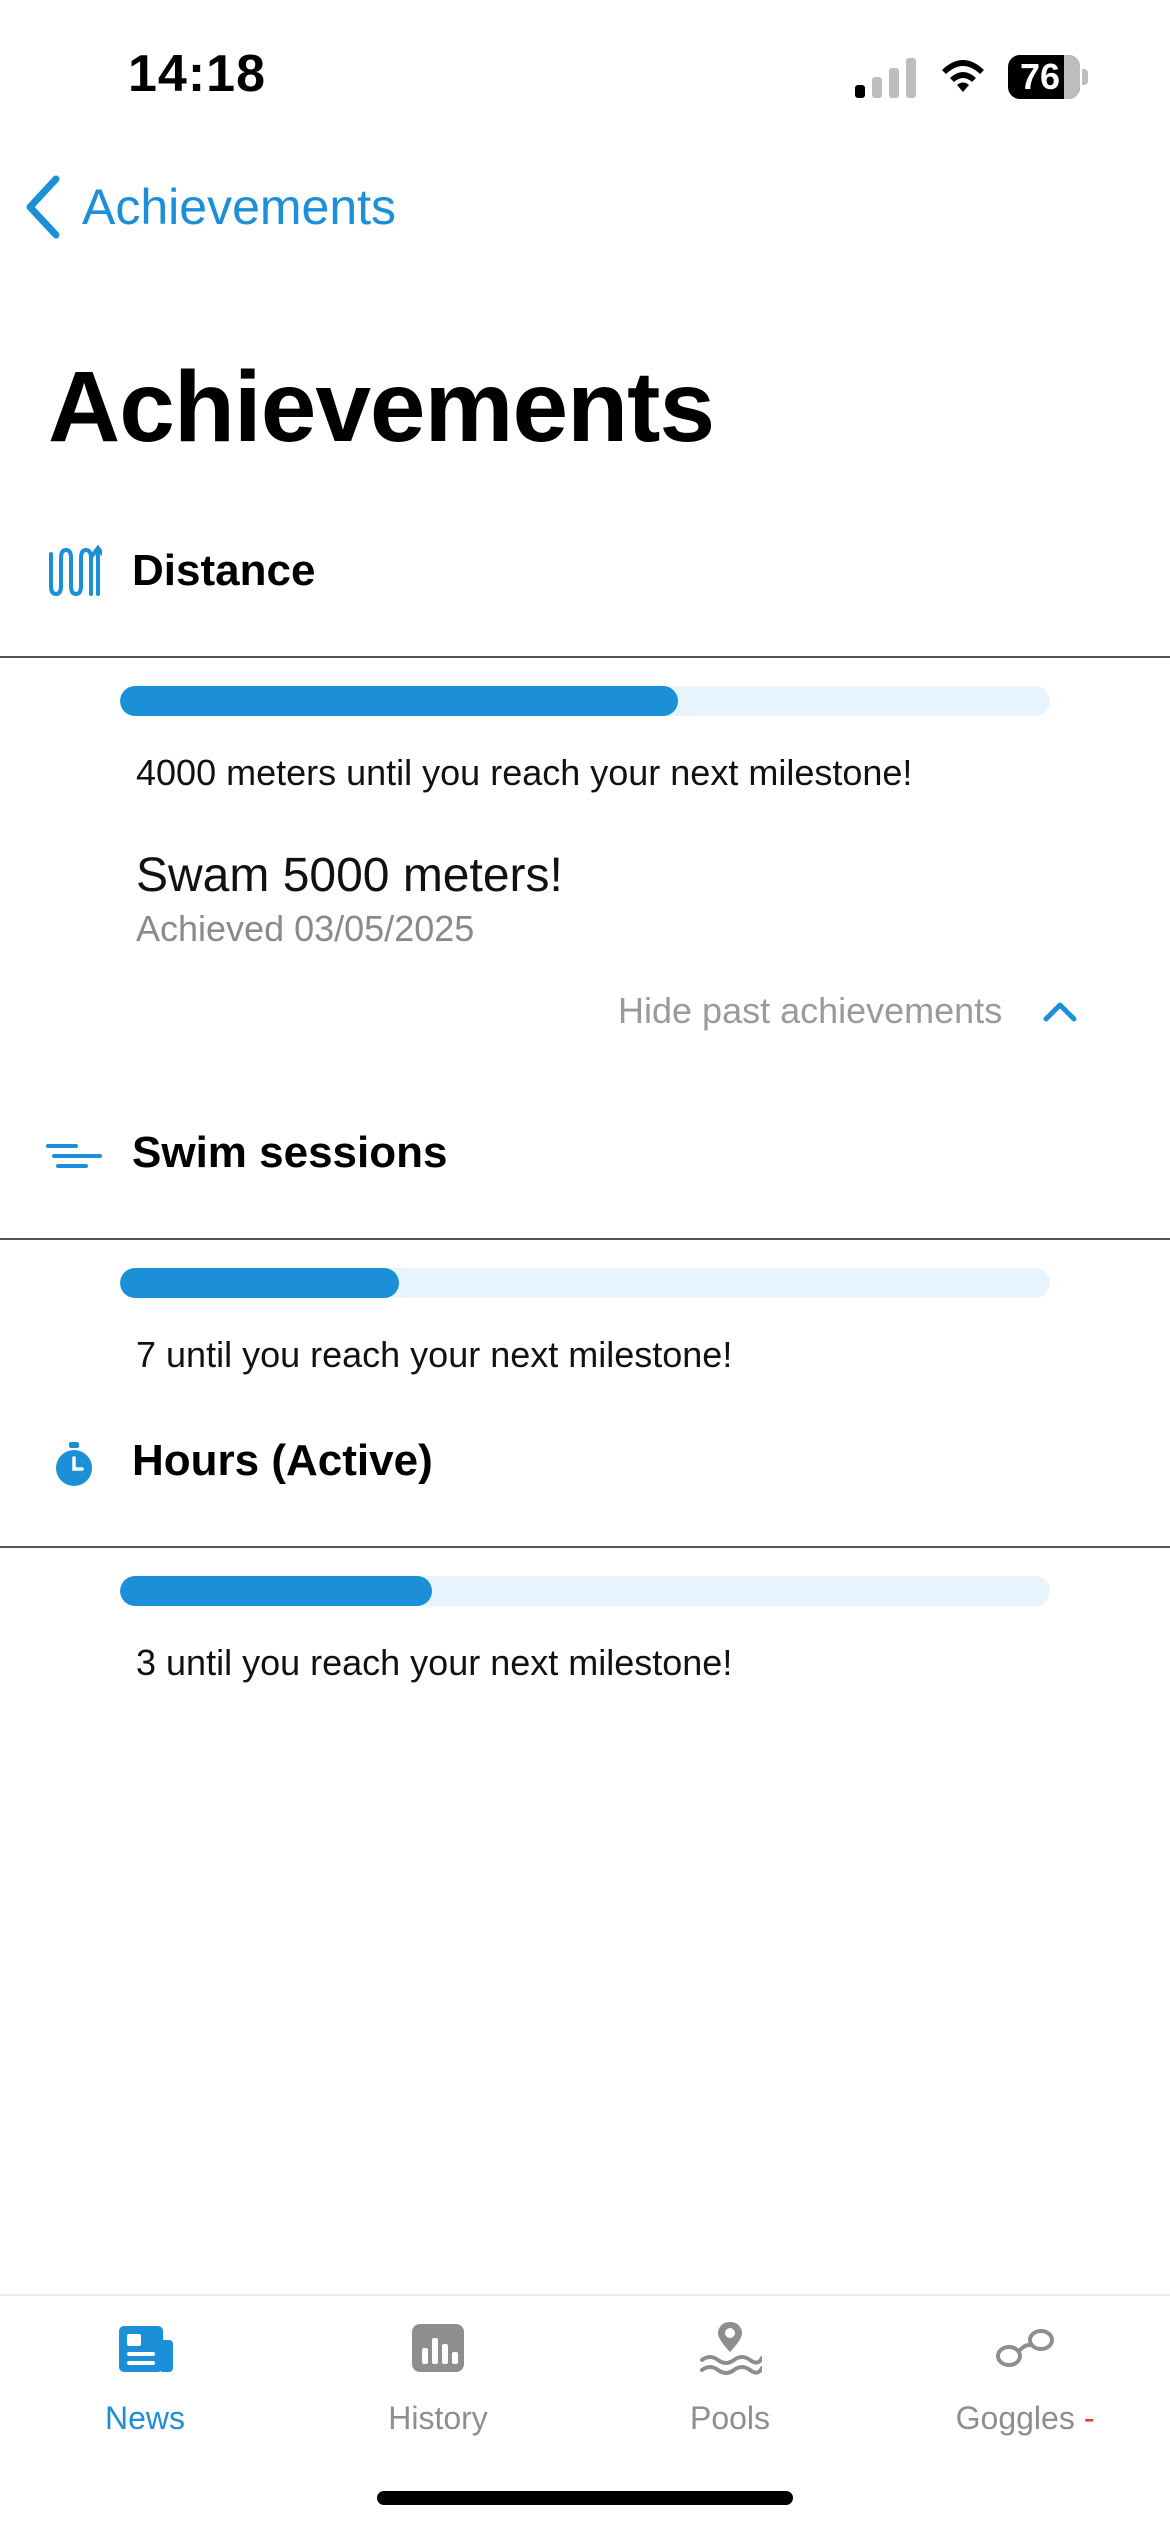  Describe the element at coordinates (43, 207) in the screenshot. I see `chevron-left-icon` at that location.